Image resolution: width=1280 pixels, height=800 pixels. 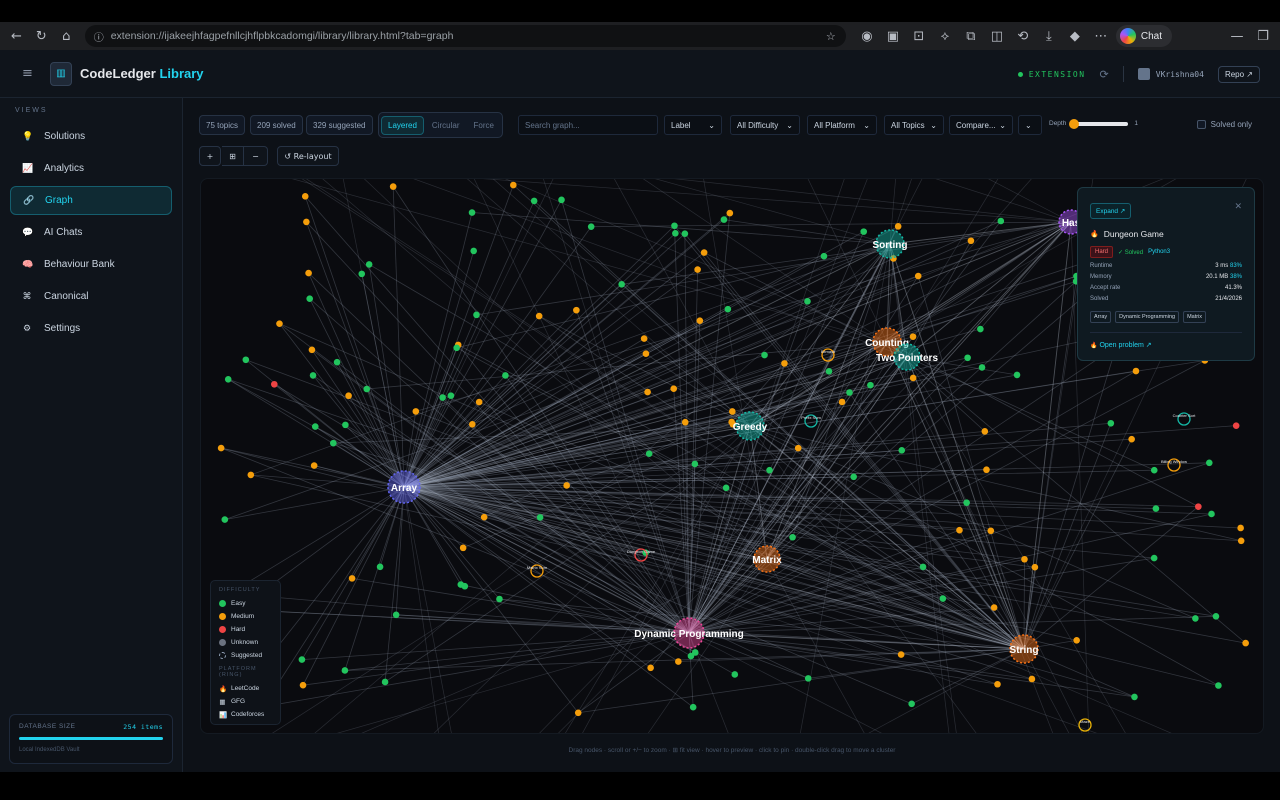 I want to click on sidebar-item-behaviour-bank: 🧠 Behaviour Bank, so click(x=91, y=264).